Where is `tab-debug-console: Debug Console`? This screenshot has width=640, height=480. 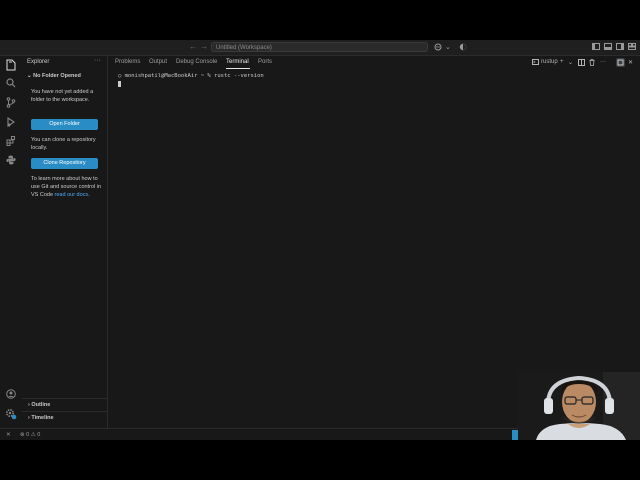 tab-debug-console: Debug Console is located at coordinates (196, 62).